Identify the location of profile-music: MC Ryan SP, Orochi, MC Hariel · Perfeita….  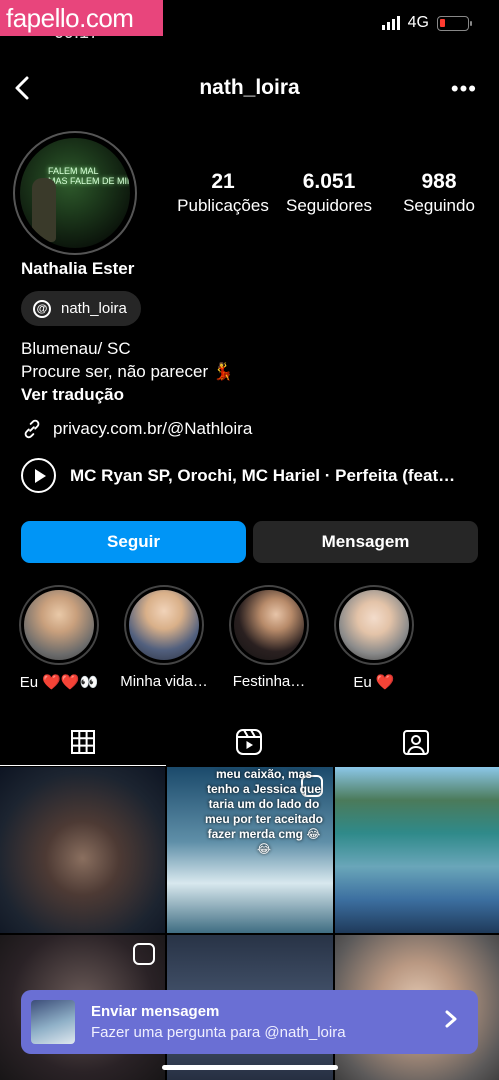
(251, 475).